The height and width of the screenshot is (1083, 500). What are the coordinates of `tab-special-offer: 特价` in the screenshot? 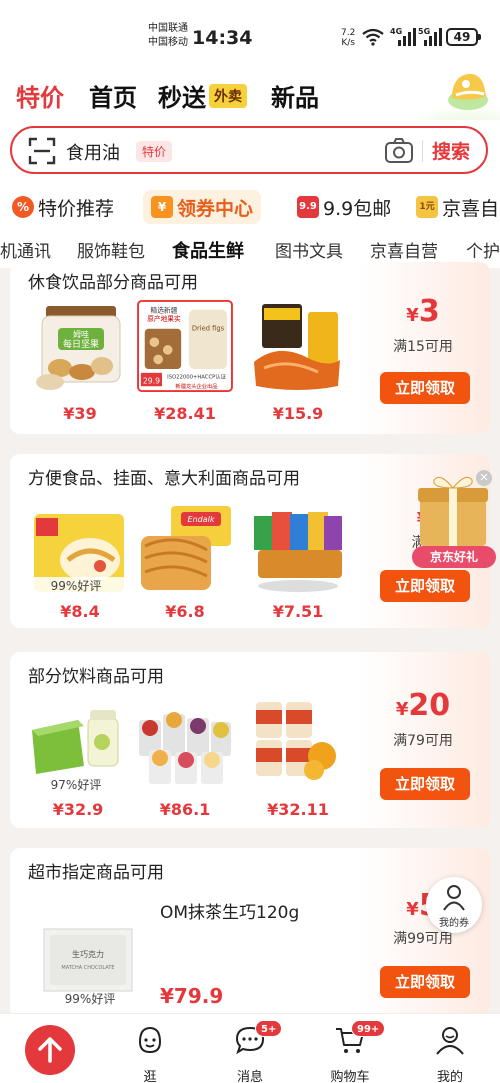 It's located at (40, 100).